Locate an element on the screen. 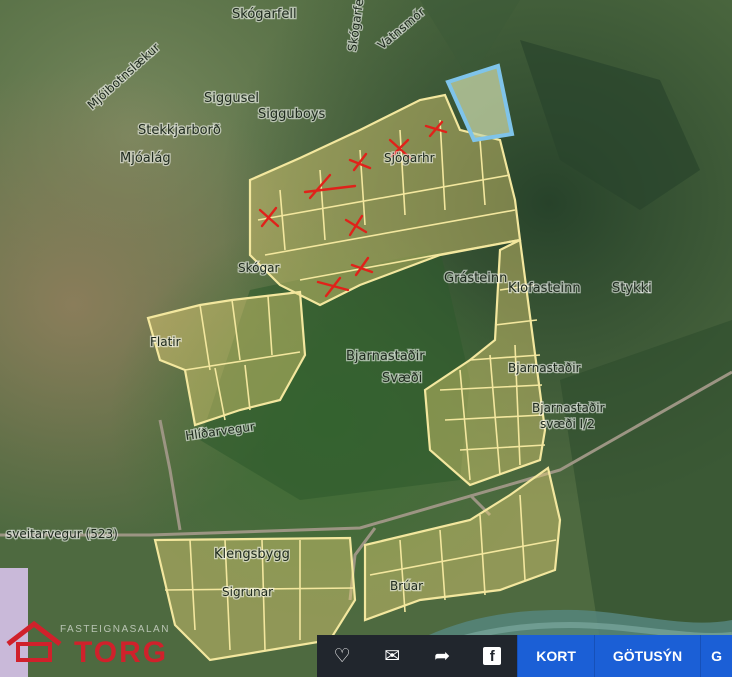  place-label: svæði I/2 is located at coordinates (567, 424).